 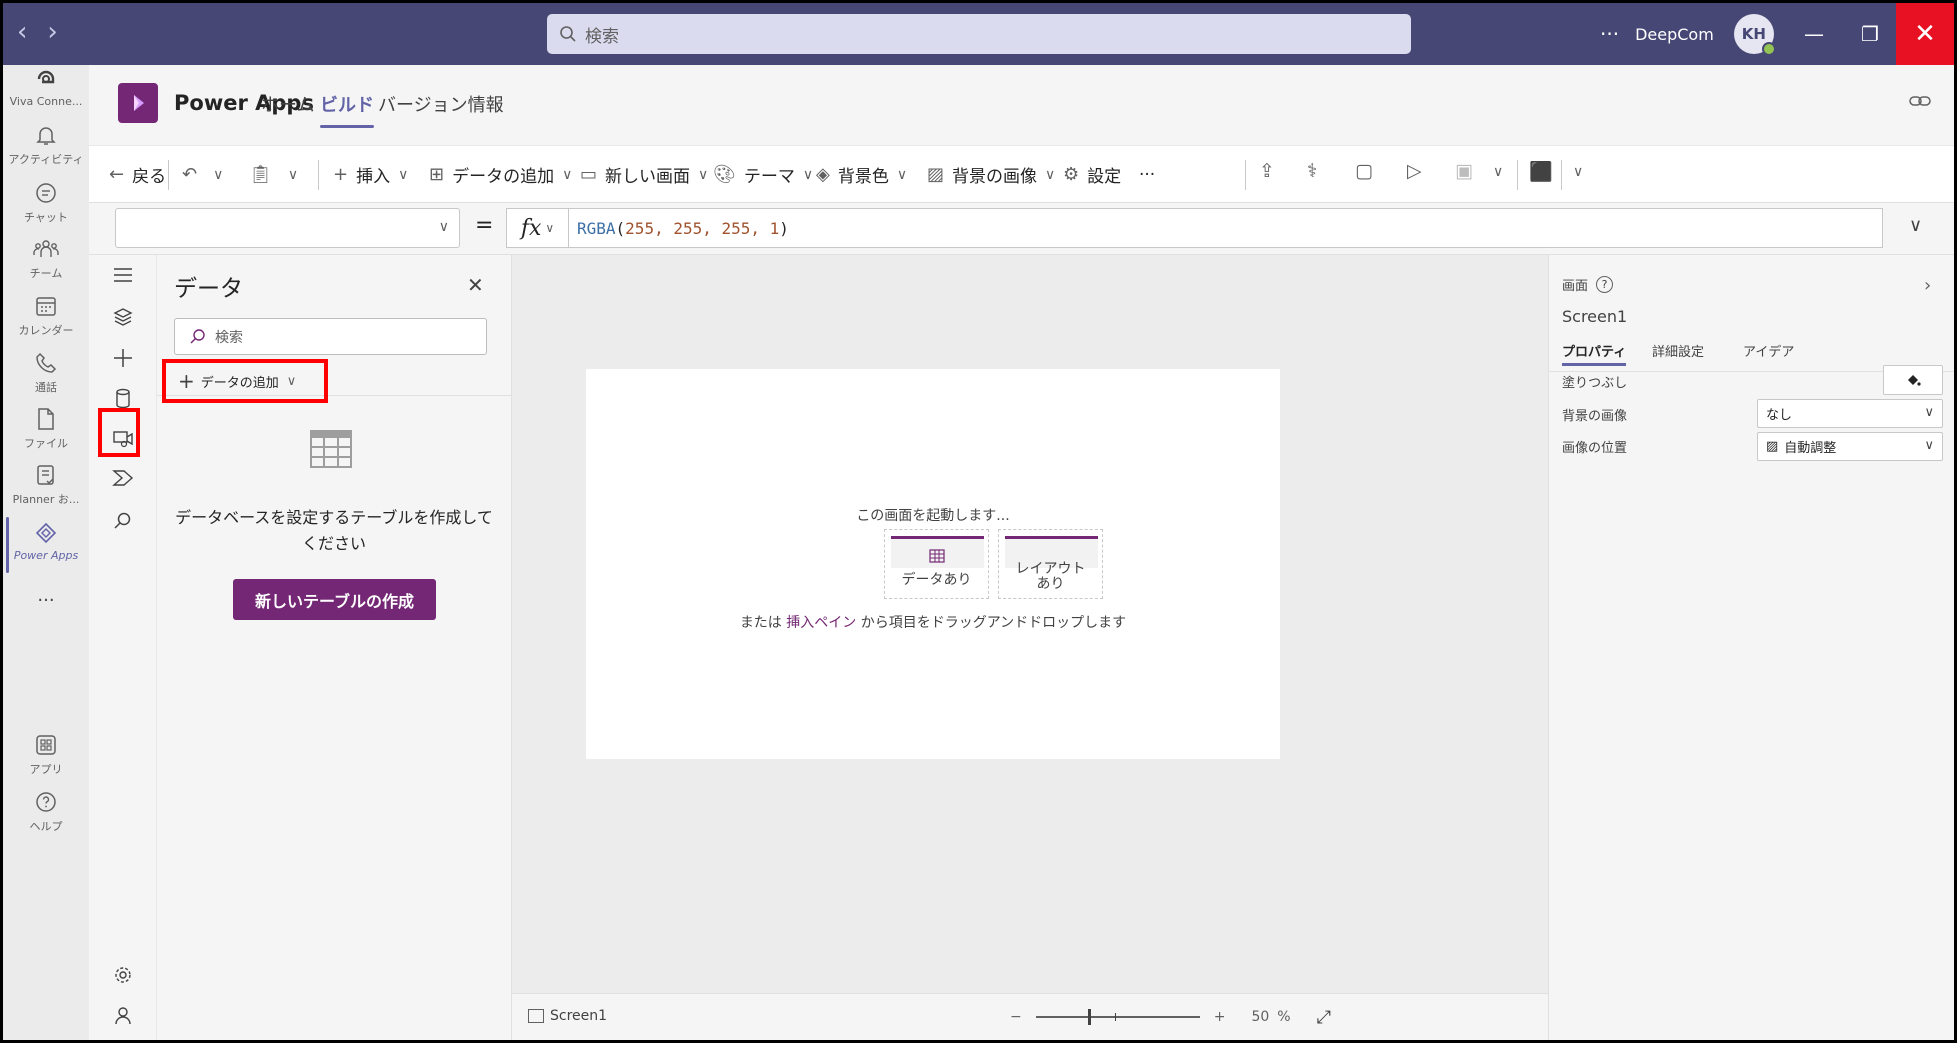 What do you see at coordinates (1850, 446) in the screenshot?
I see `image-position-dropdown: ▨ 自動調整 ∨` at bounding box center [1850, 446].